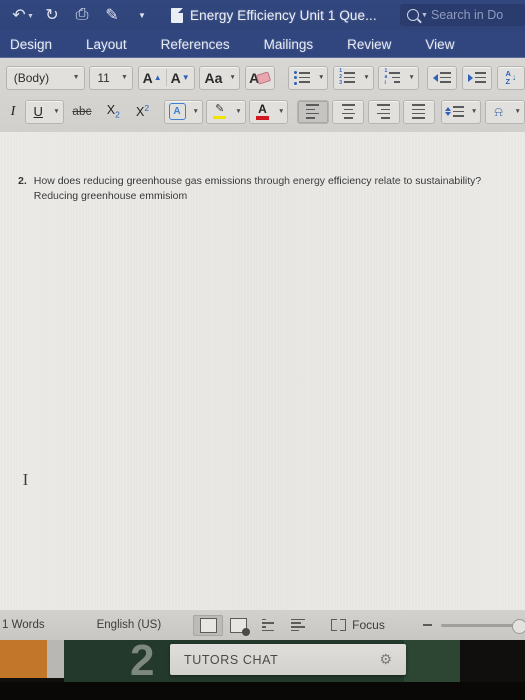 This screenshot has width=525, height=700. I want to click on align-left-group, so click(312, 111).